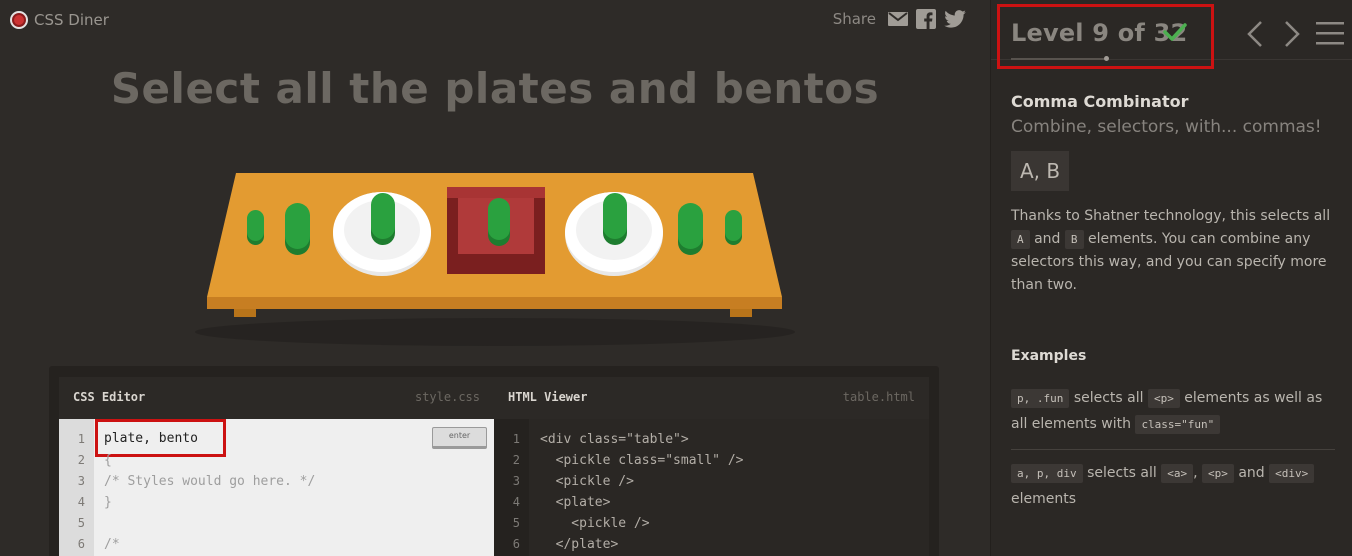 Image resolution: width=1352 pixels, height=556 pixels. I want to click on html-viewer-header: HTML Viewer table.html, so click(711, 398).